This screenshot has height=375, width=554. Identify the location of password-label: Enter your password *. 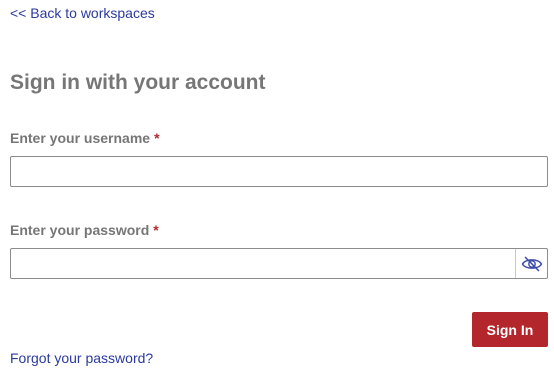
(84, 230).